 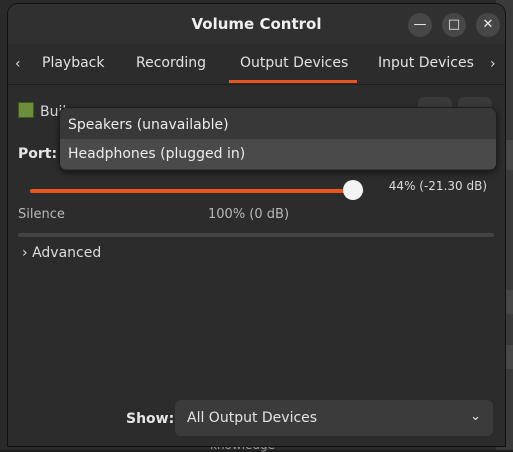 I want to click on show-label: Show:, so click(x=150, y=419).